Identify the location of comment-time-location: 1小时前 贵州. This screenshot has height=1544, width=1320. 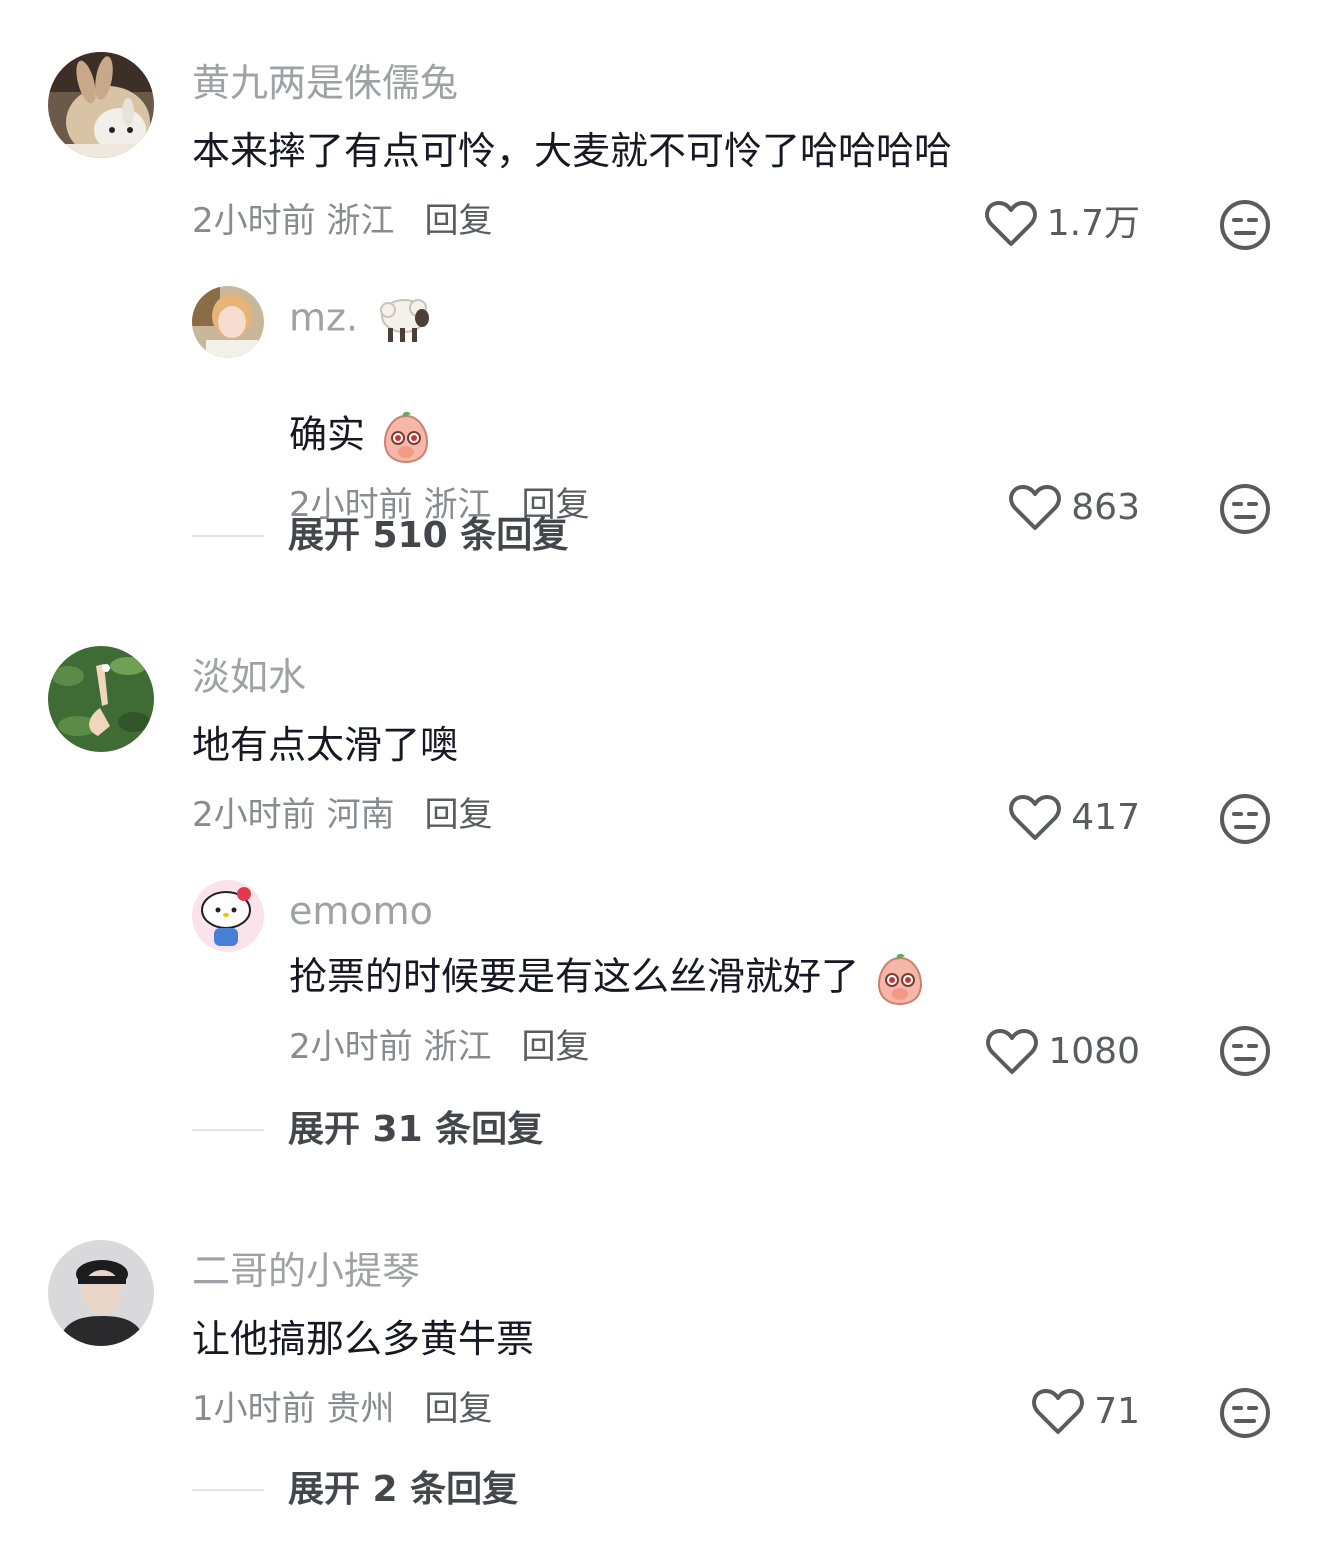
(293, 1409).